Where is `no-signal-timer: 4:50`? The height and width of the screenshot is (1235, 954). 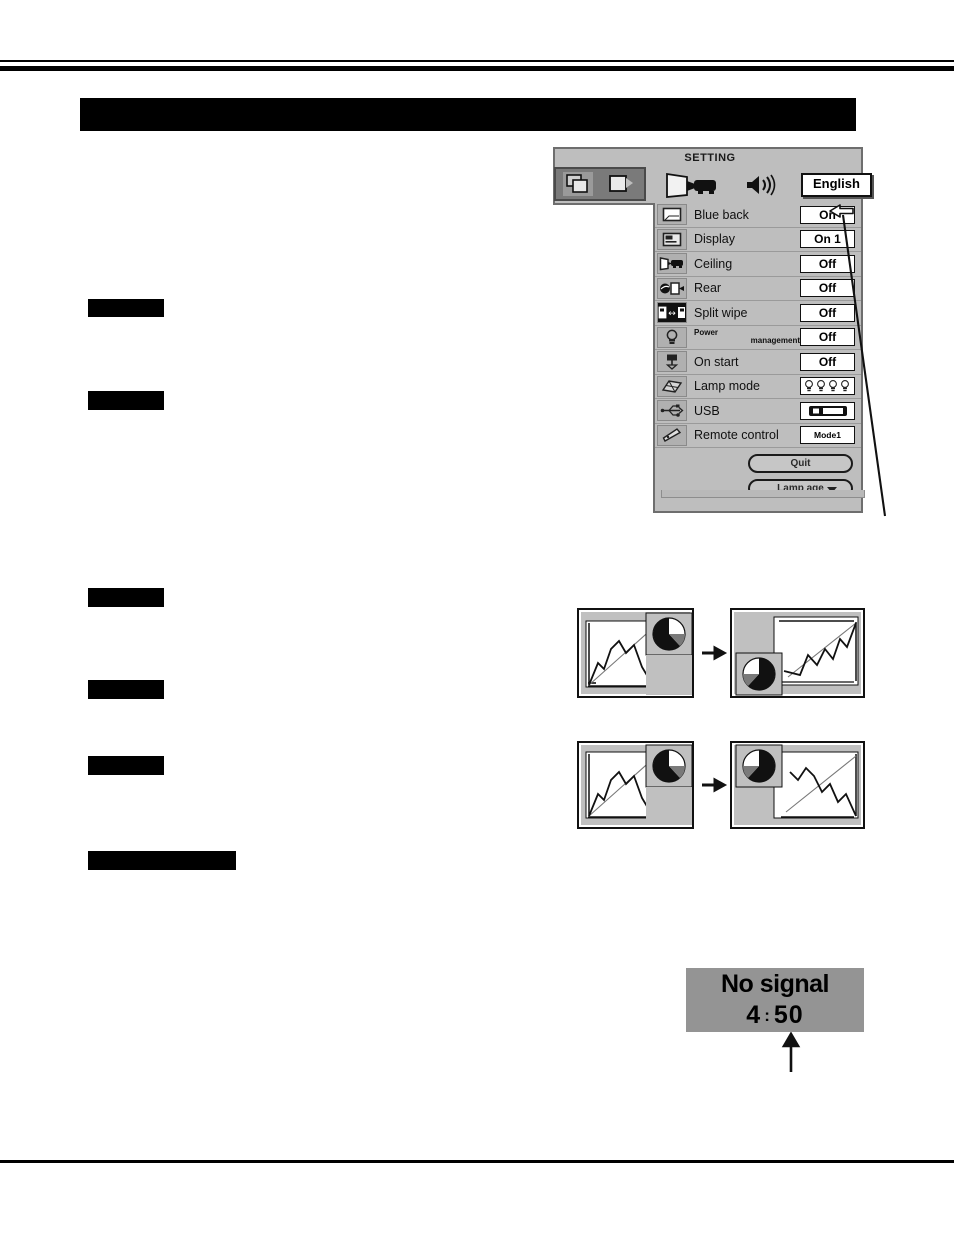
no-signal-timer: 4:50 is located at coordinates (775, 1015).